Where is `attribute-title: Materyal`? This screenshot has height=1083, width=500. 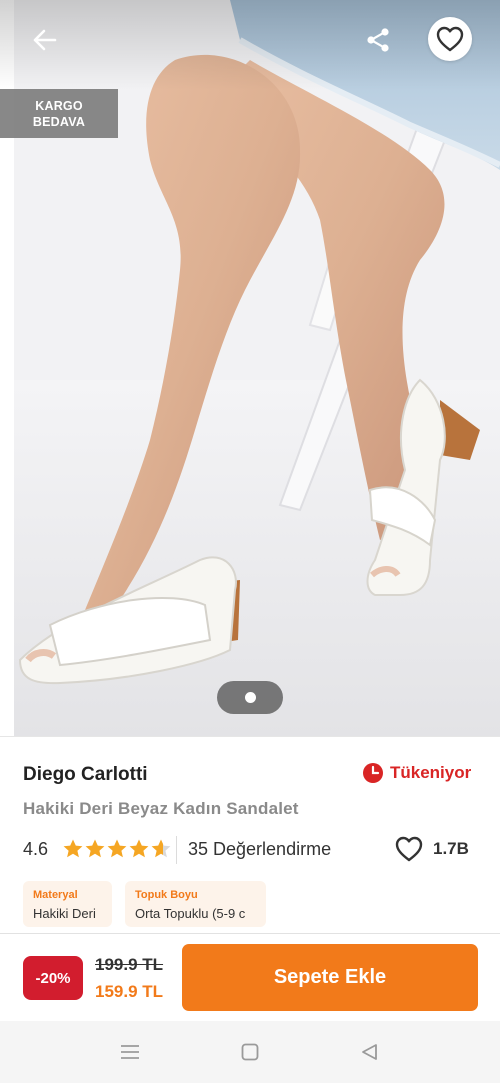
attribute-title: Materyal is located at coordinates (55, 895).